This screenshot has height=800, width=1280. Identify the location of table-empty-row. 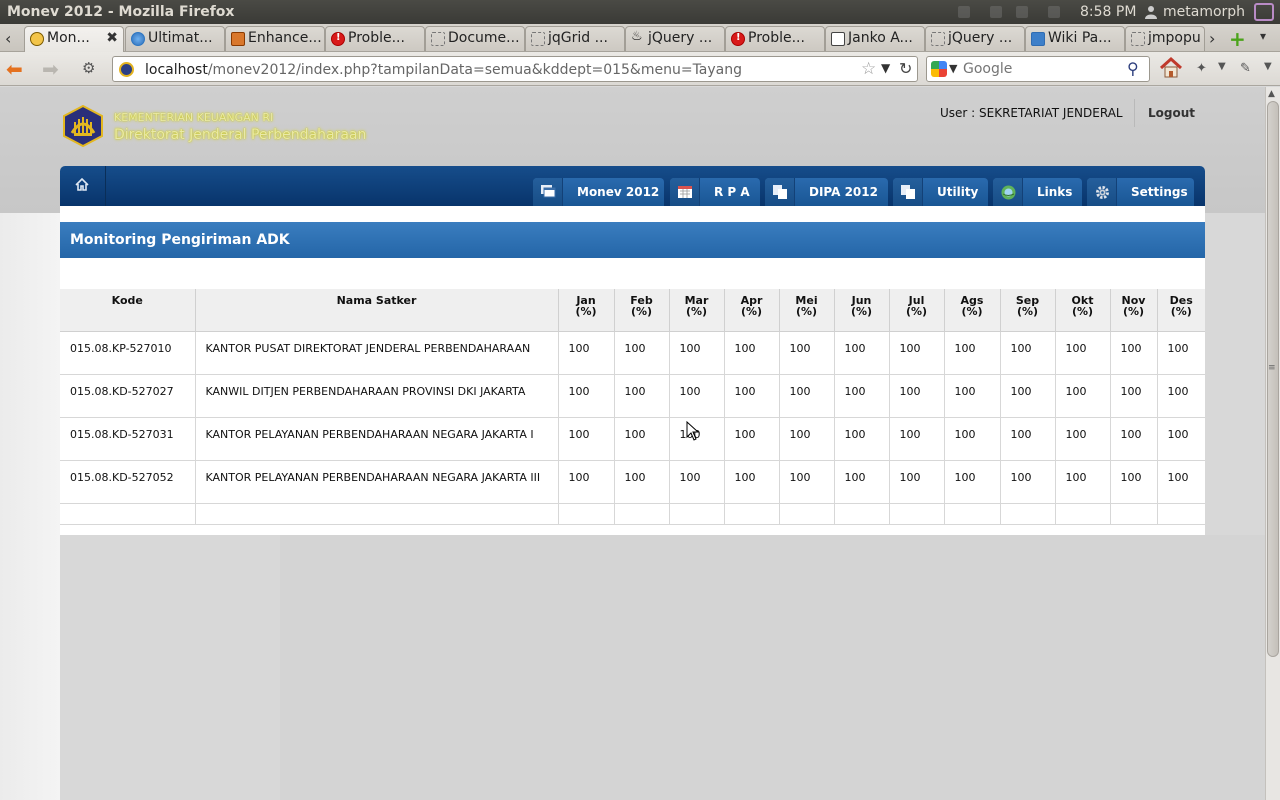
(632, 514).